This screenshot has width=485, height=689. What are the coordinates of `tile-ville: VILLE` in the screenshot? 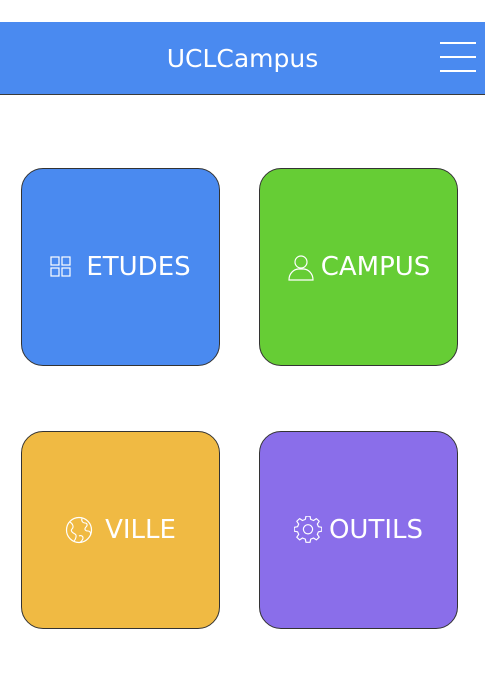 It's located at (120, 530).